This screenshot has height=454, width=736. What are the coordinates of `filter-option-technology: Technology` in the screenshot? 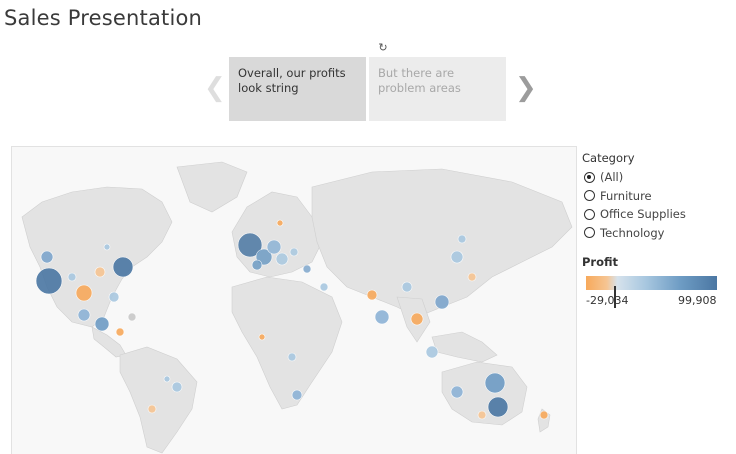 It's located at (657, 233).